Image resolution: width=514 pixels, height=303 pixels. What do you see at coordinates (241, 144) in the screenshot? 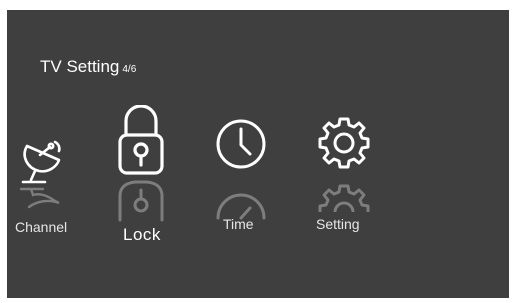
I see `clock-icon` at bounding box center [241, 144].